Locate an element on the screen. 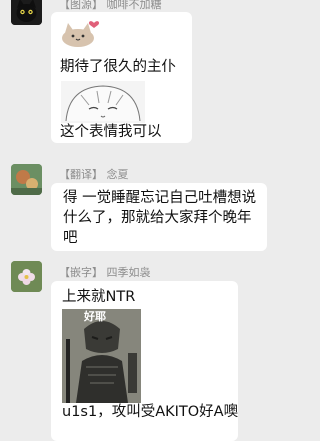 The width and height of the screenshot is (320, 441). sender-name: 【嵌字】 四季如袅 is located at coordinates (105, 272).